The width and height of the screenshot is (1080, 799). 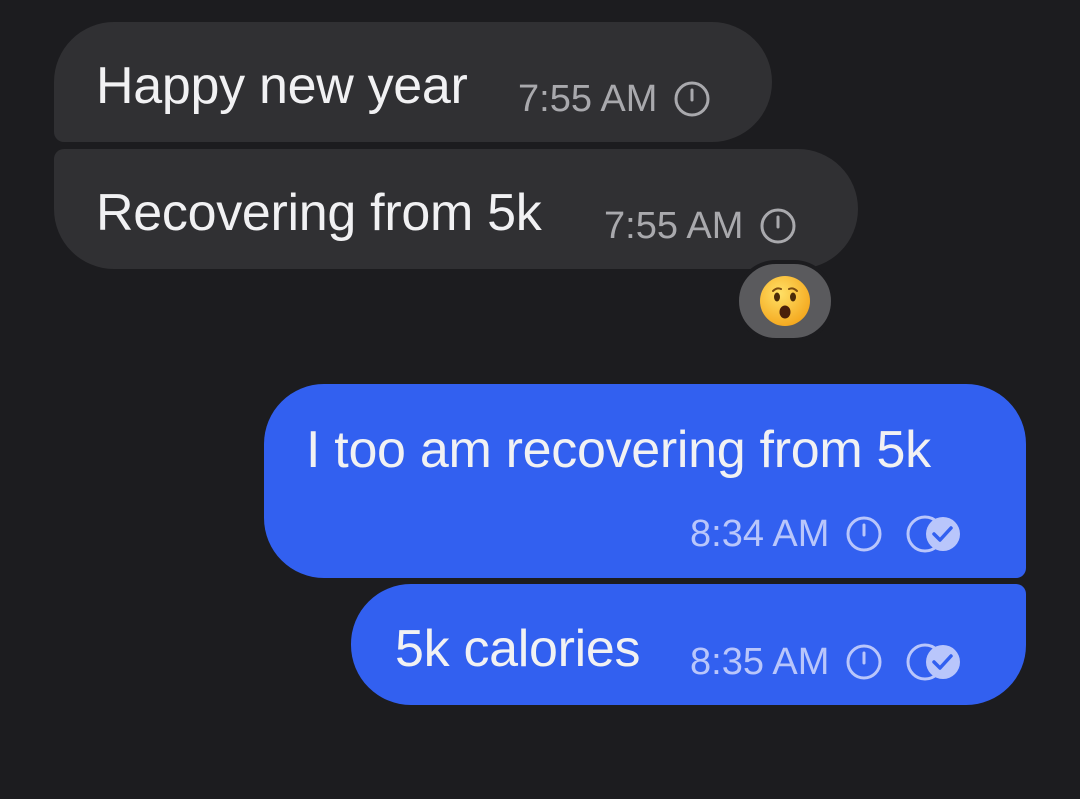 What do you see at coordinates (282, 86) in the screenshot?
I see `message-text: Happy new year` at bounding box center [282, 86].